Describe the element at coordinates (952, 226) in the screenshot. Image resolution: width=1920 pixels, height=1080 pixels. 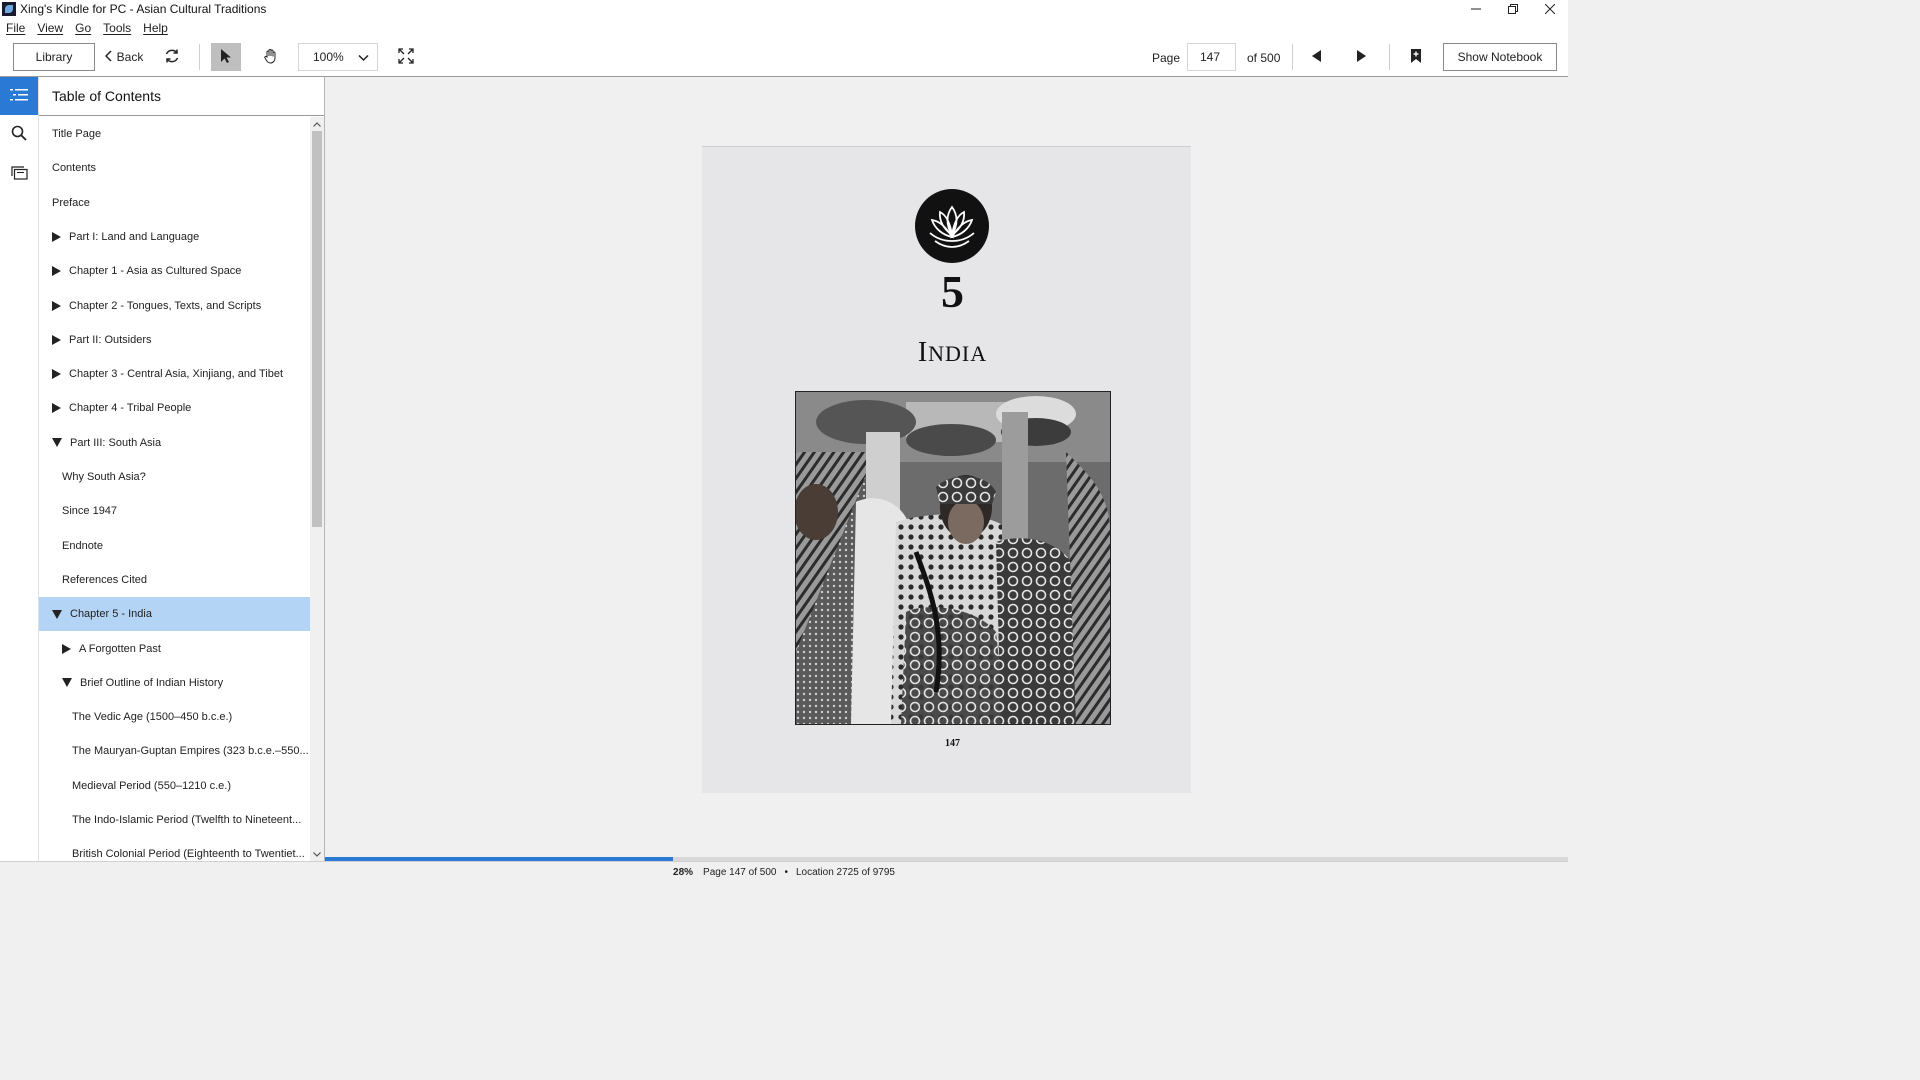
I see `lotus-emblem-icon` at that location.